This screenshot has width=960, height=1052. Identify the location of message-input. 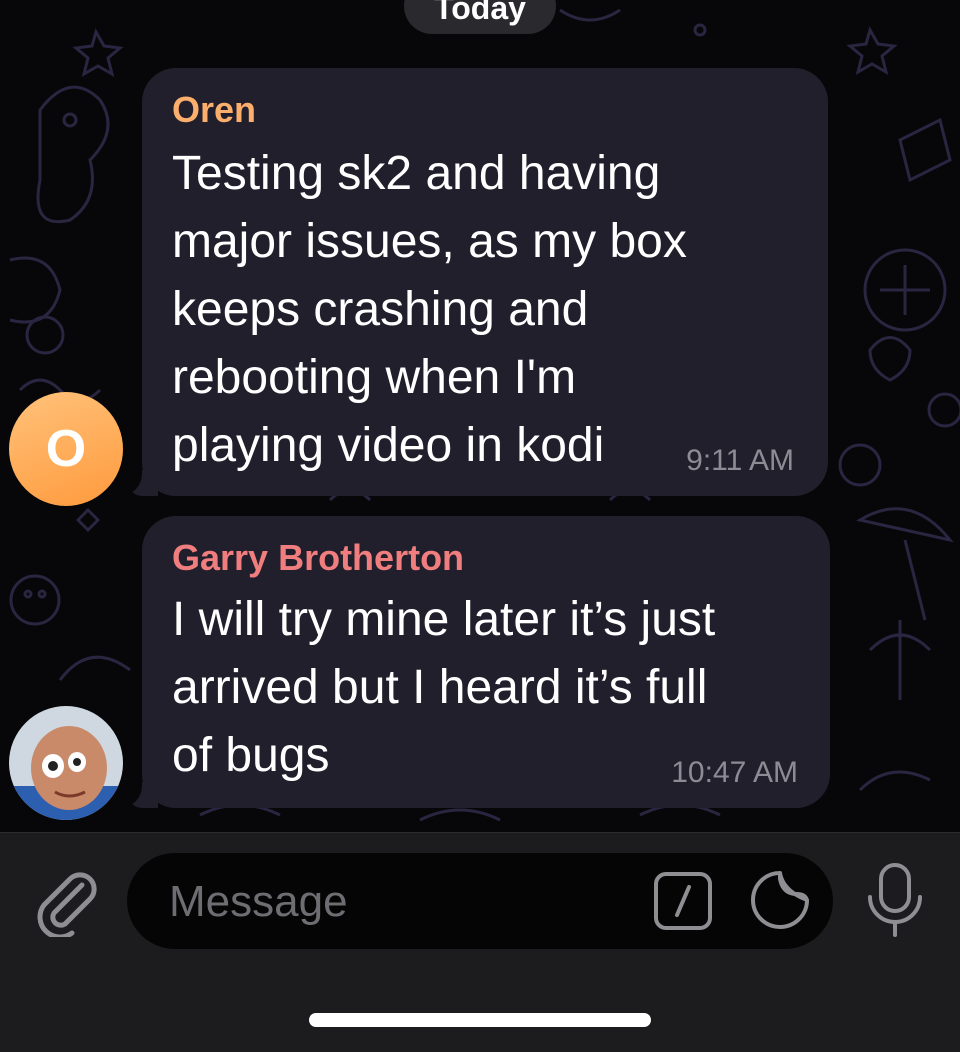
(399, 902).